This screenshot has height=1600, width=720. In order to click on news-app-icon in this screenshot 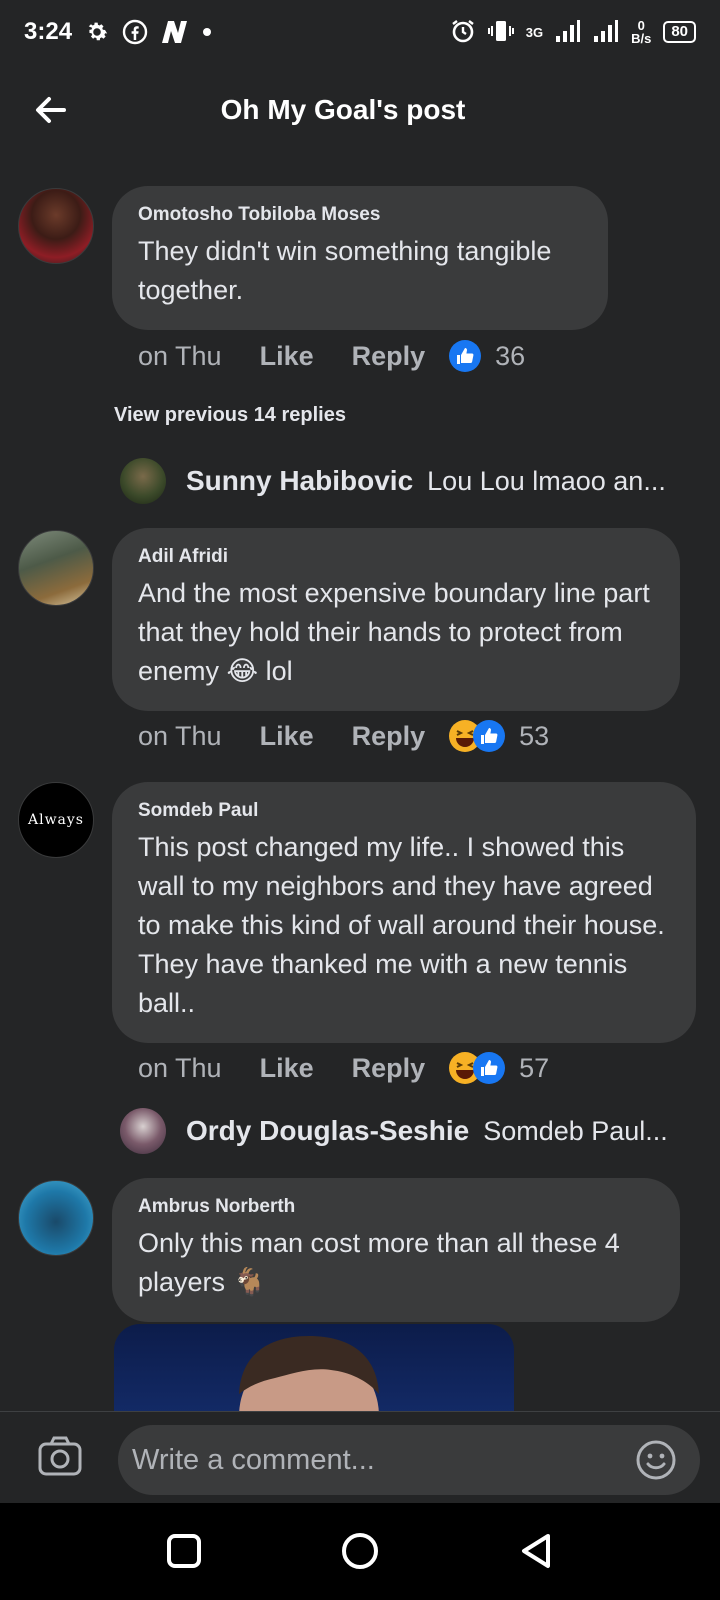, I will do `click(175, 32)`.